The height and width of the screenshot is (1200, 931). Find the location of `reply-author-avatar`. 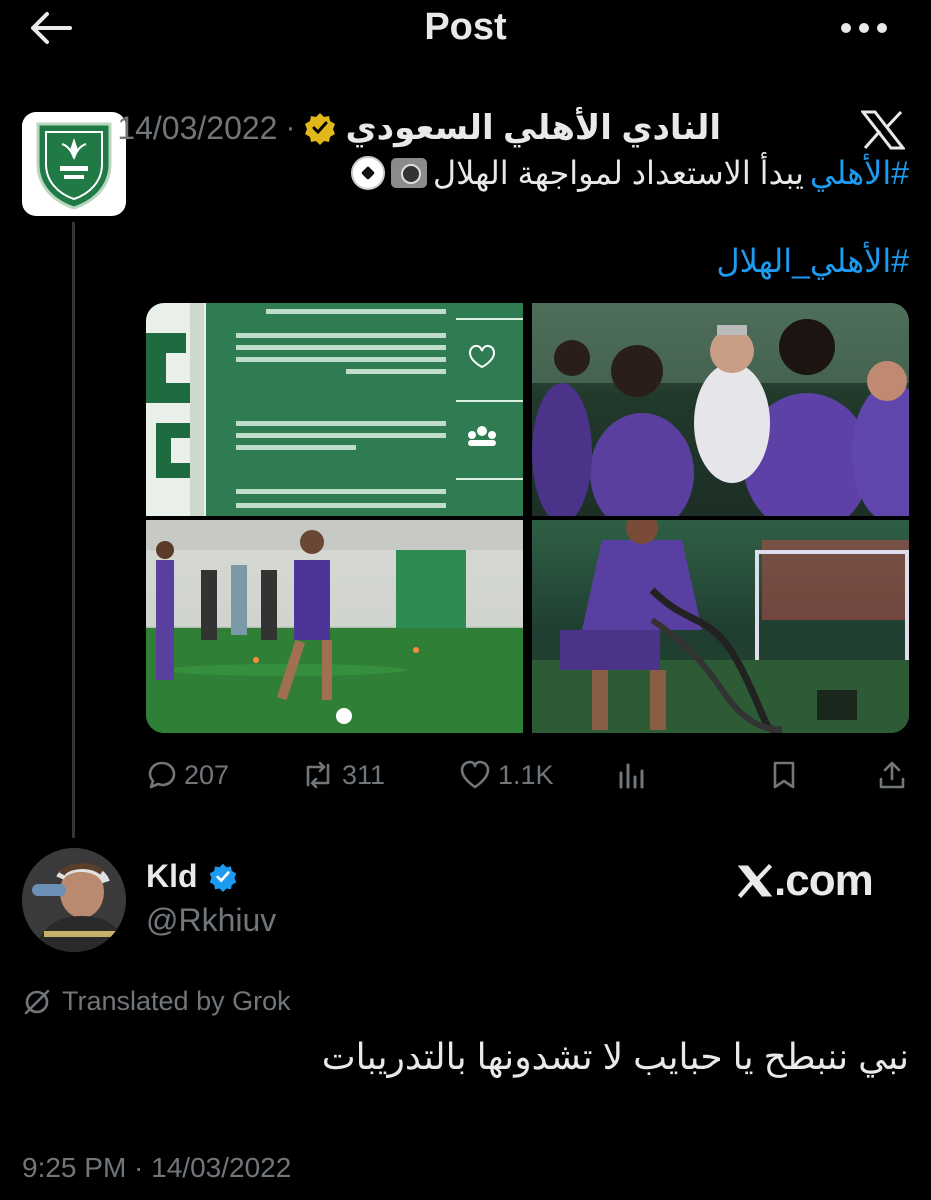

reply-author-avatar is located at coordinates (74, 900).